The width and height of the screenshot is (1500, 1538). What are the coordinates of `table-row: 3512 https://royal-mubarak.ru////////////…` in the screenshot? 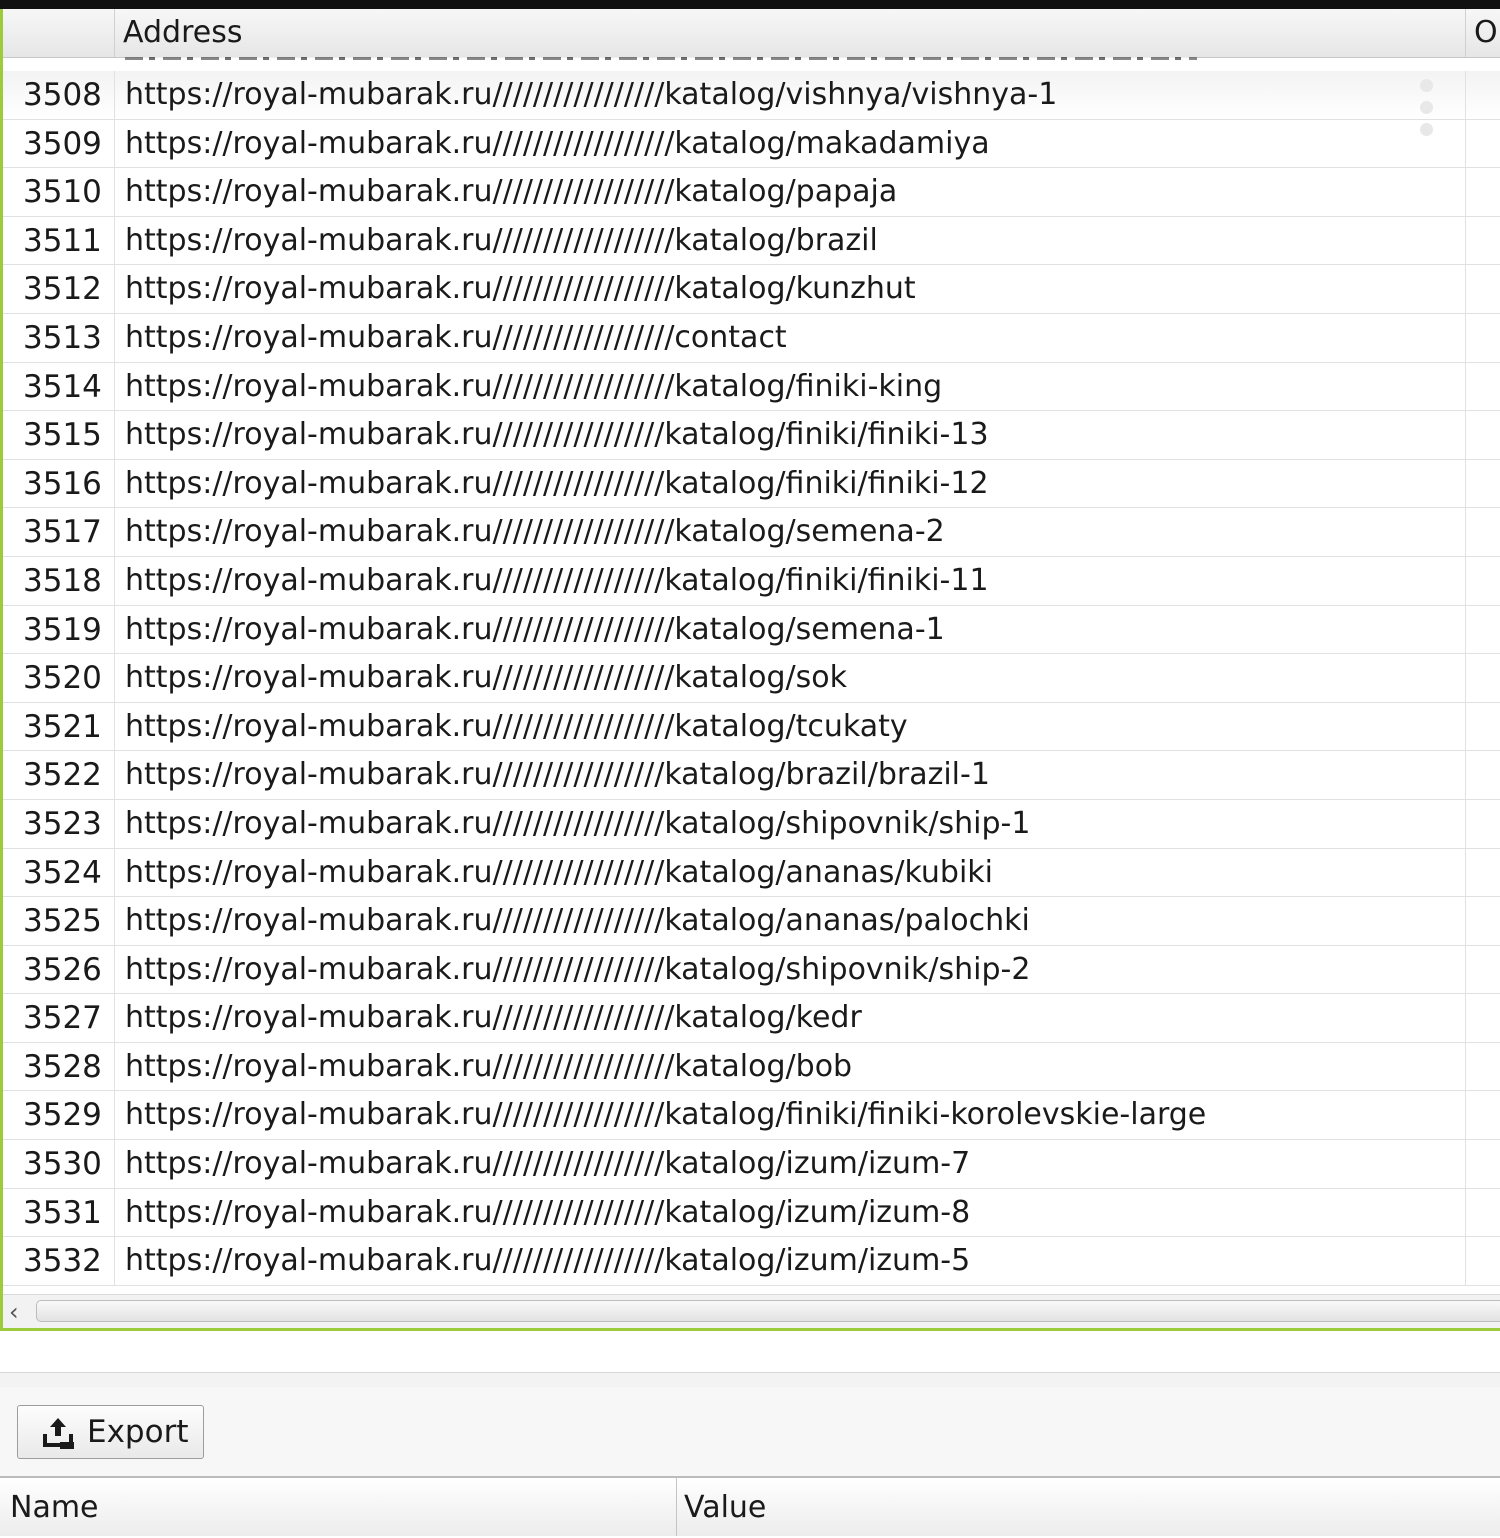 It's located at (751, 289).